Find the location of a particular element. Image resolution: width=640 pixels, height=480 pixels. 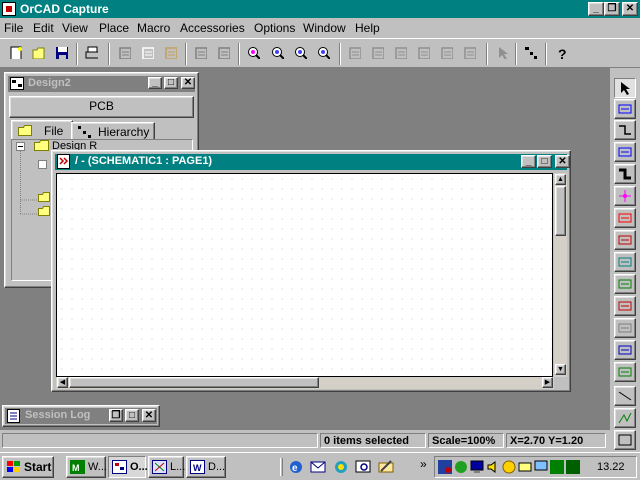

copy-button is located at coordinates (148, 53).